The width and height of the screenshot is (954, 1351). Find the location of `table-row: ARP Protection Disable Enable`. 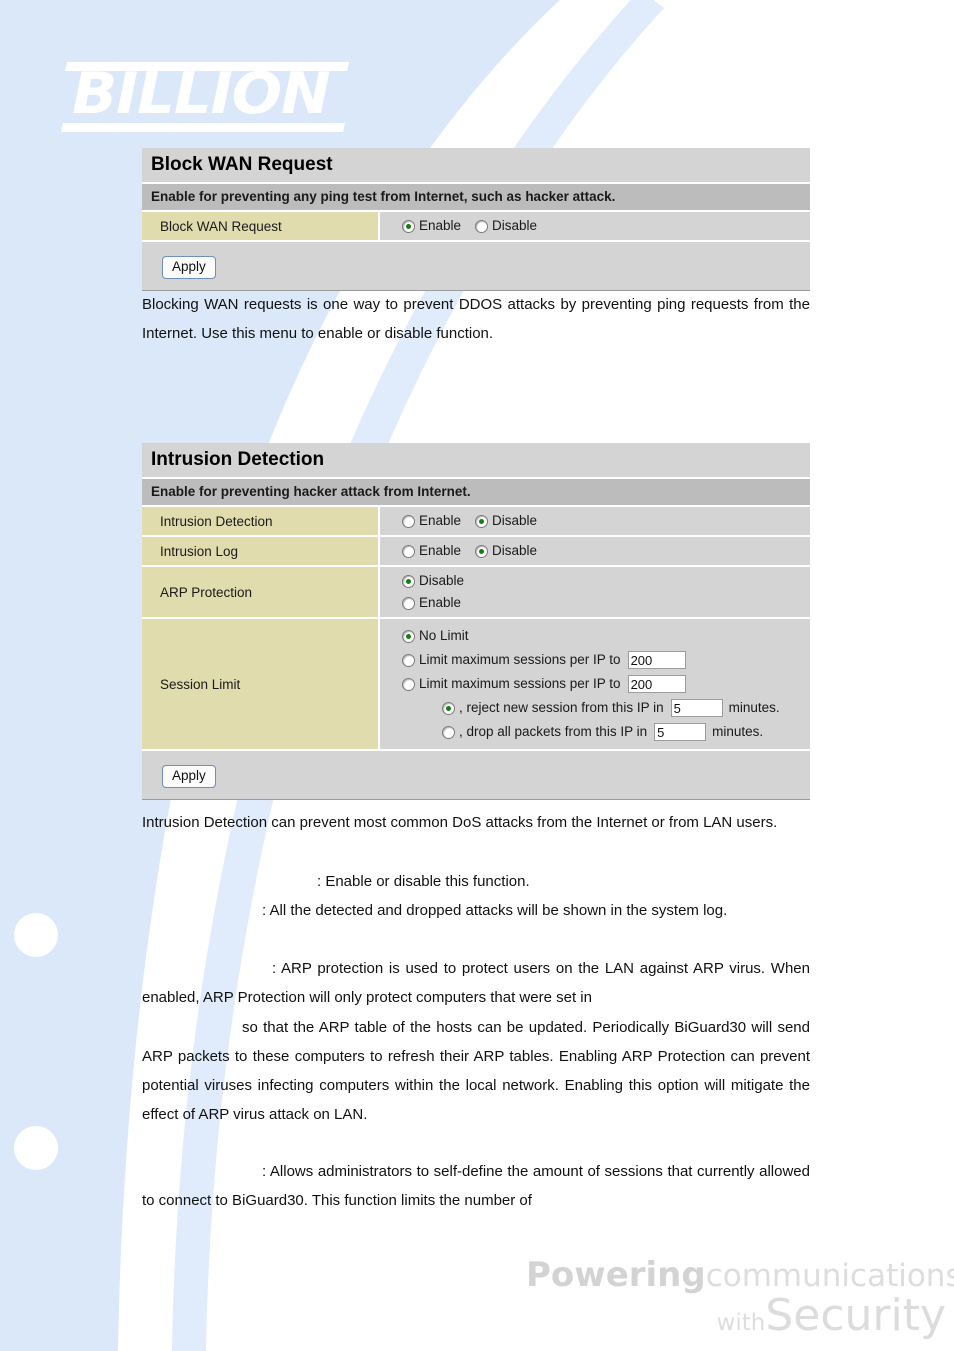

table-row: ARP Protection Disable Enable is located at coordinates (476, 593).